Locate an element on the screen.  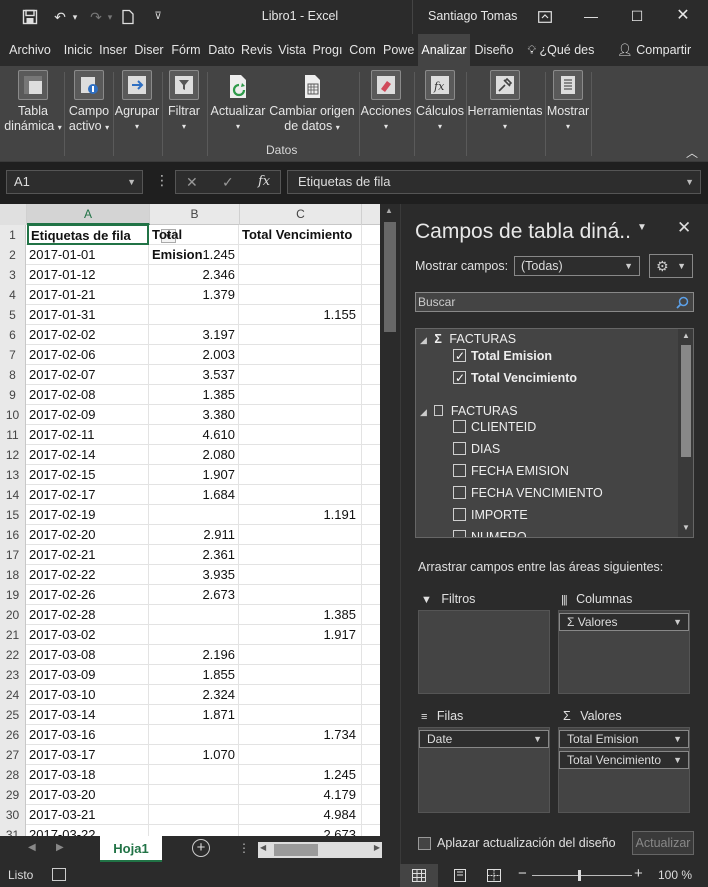
cell-date: 2017-03-18 is located at coordinates (88, 775).